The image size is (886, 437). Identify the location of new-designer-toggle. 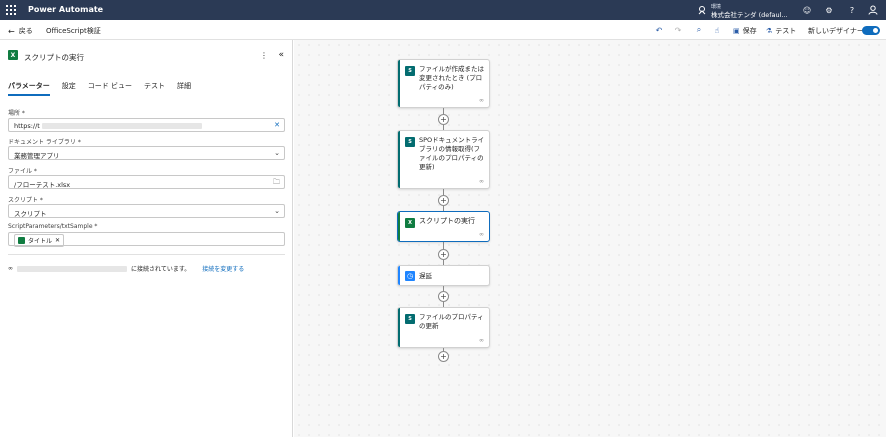
(871, 30).